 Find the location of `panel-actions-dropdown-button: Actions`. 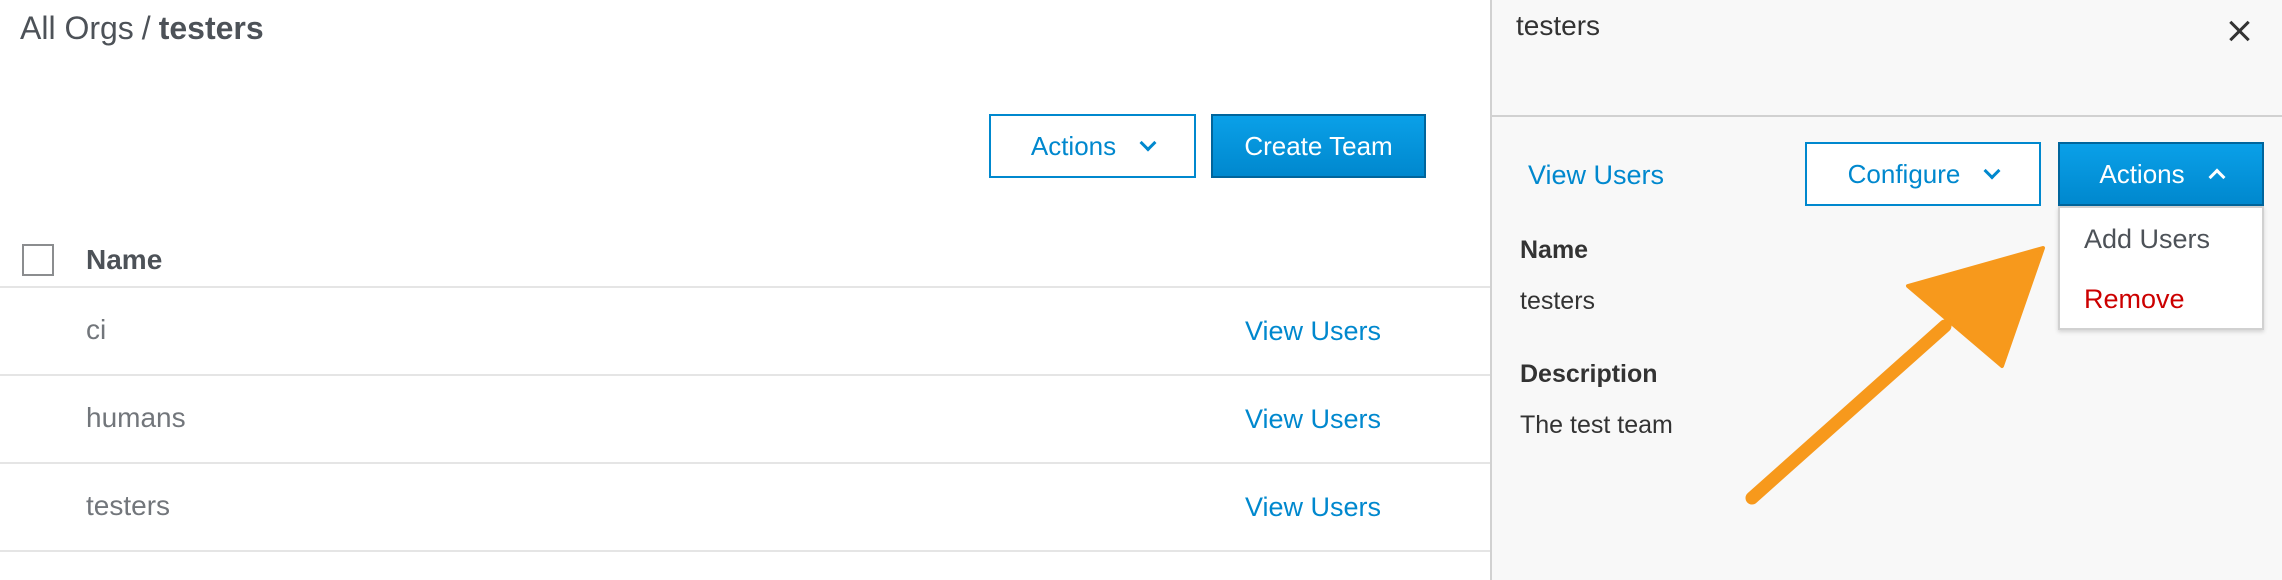

panel-actions-dropdown-button: Actions is located at coordinates (2161, 174).